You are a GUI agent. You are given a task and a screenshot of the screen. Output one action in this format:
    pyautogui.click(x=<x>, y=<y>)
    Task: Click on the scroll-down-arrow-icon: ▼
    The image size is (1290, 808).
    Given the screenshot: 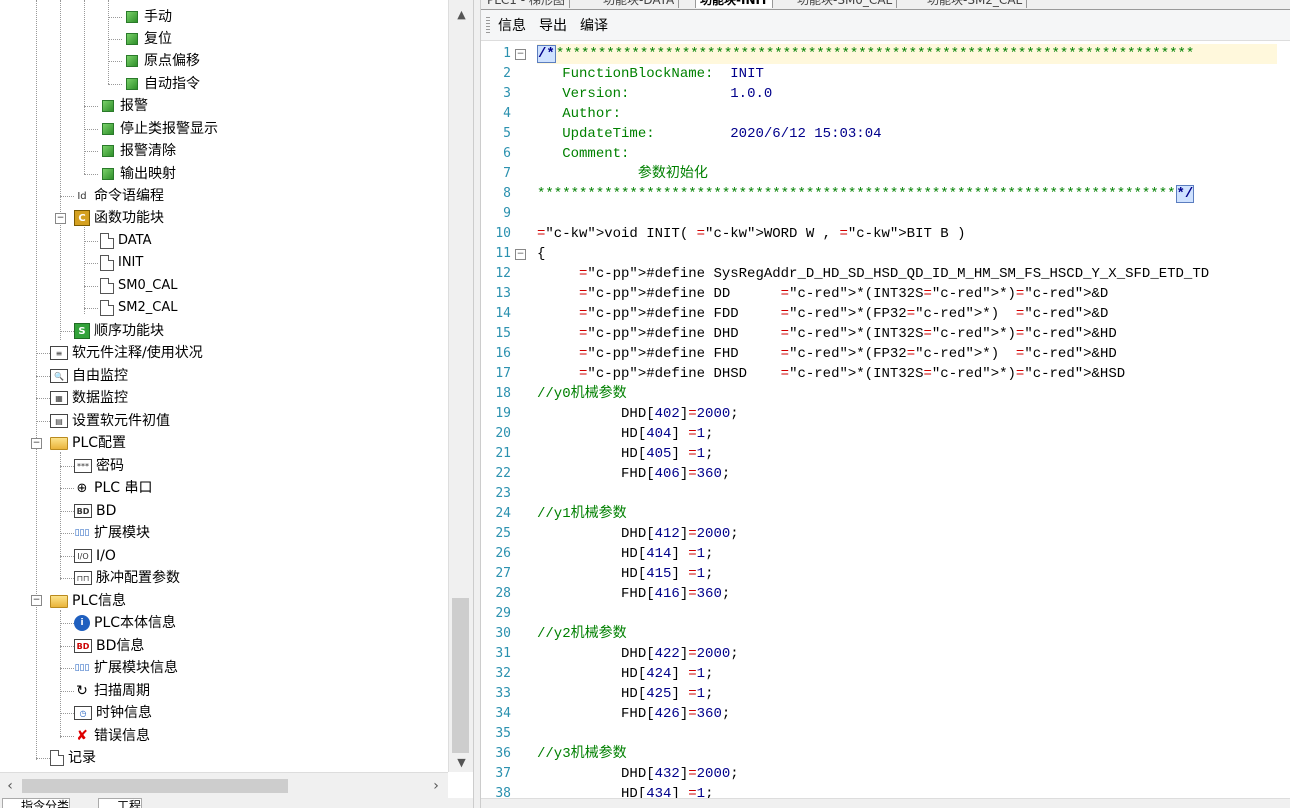 What is the action you would take?
    pyautogui.click(x=461, y=763)
    